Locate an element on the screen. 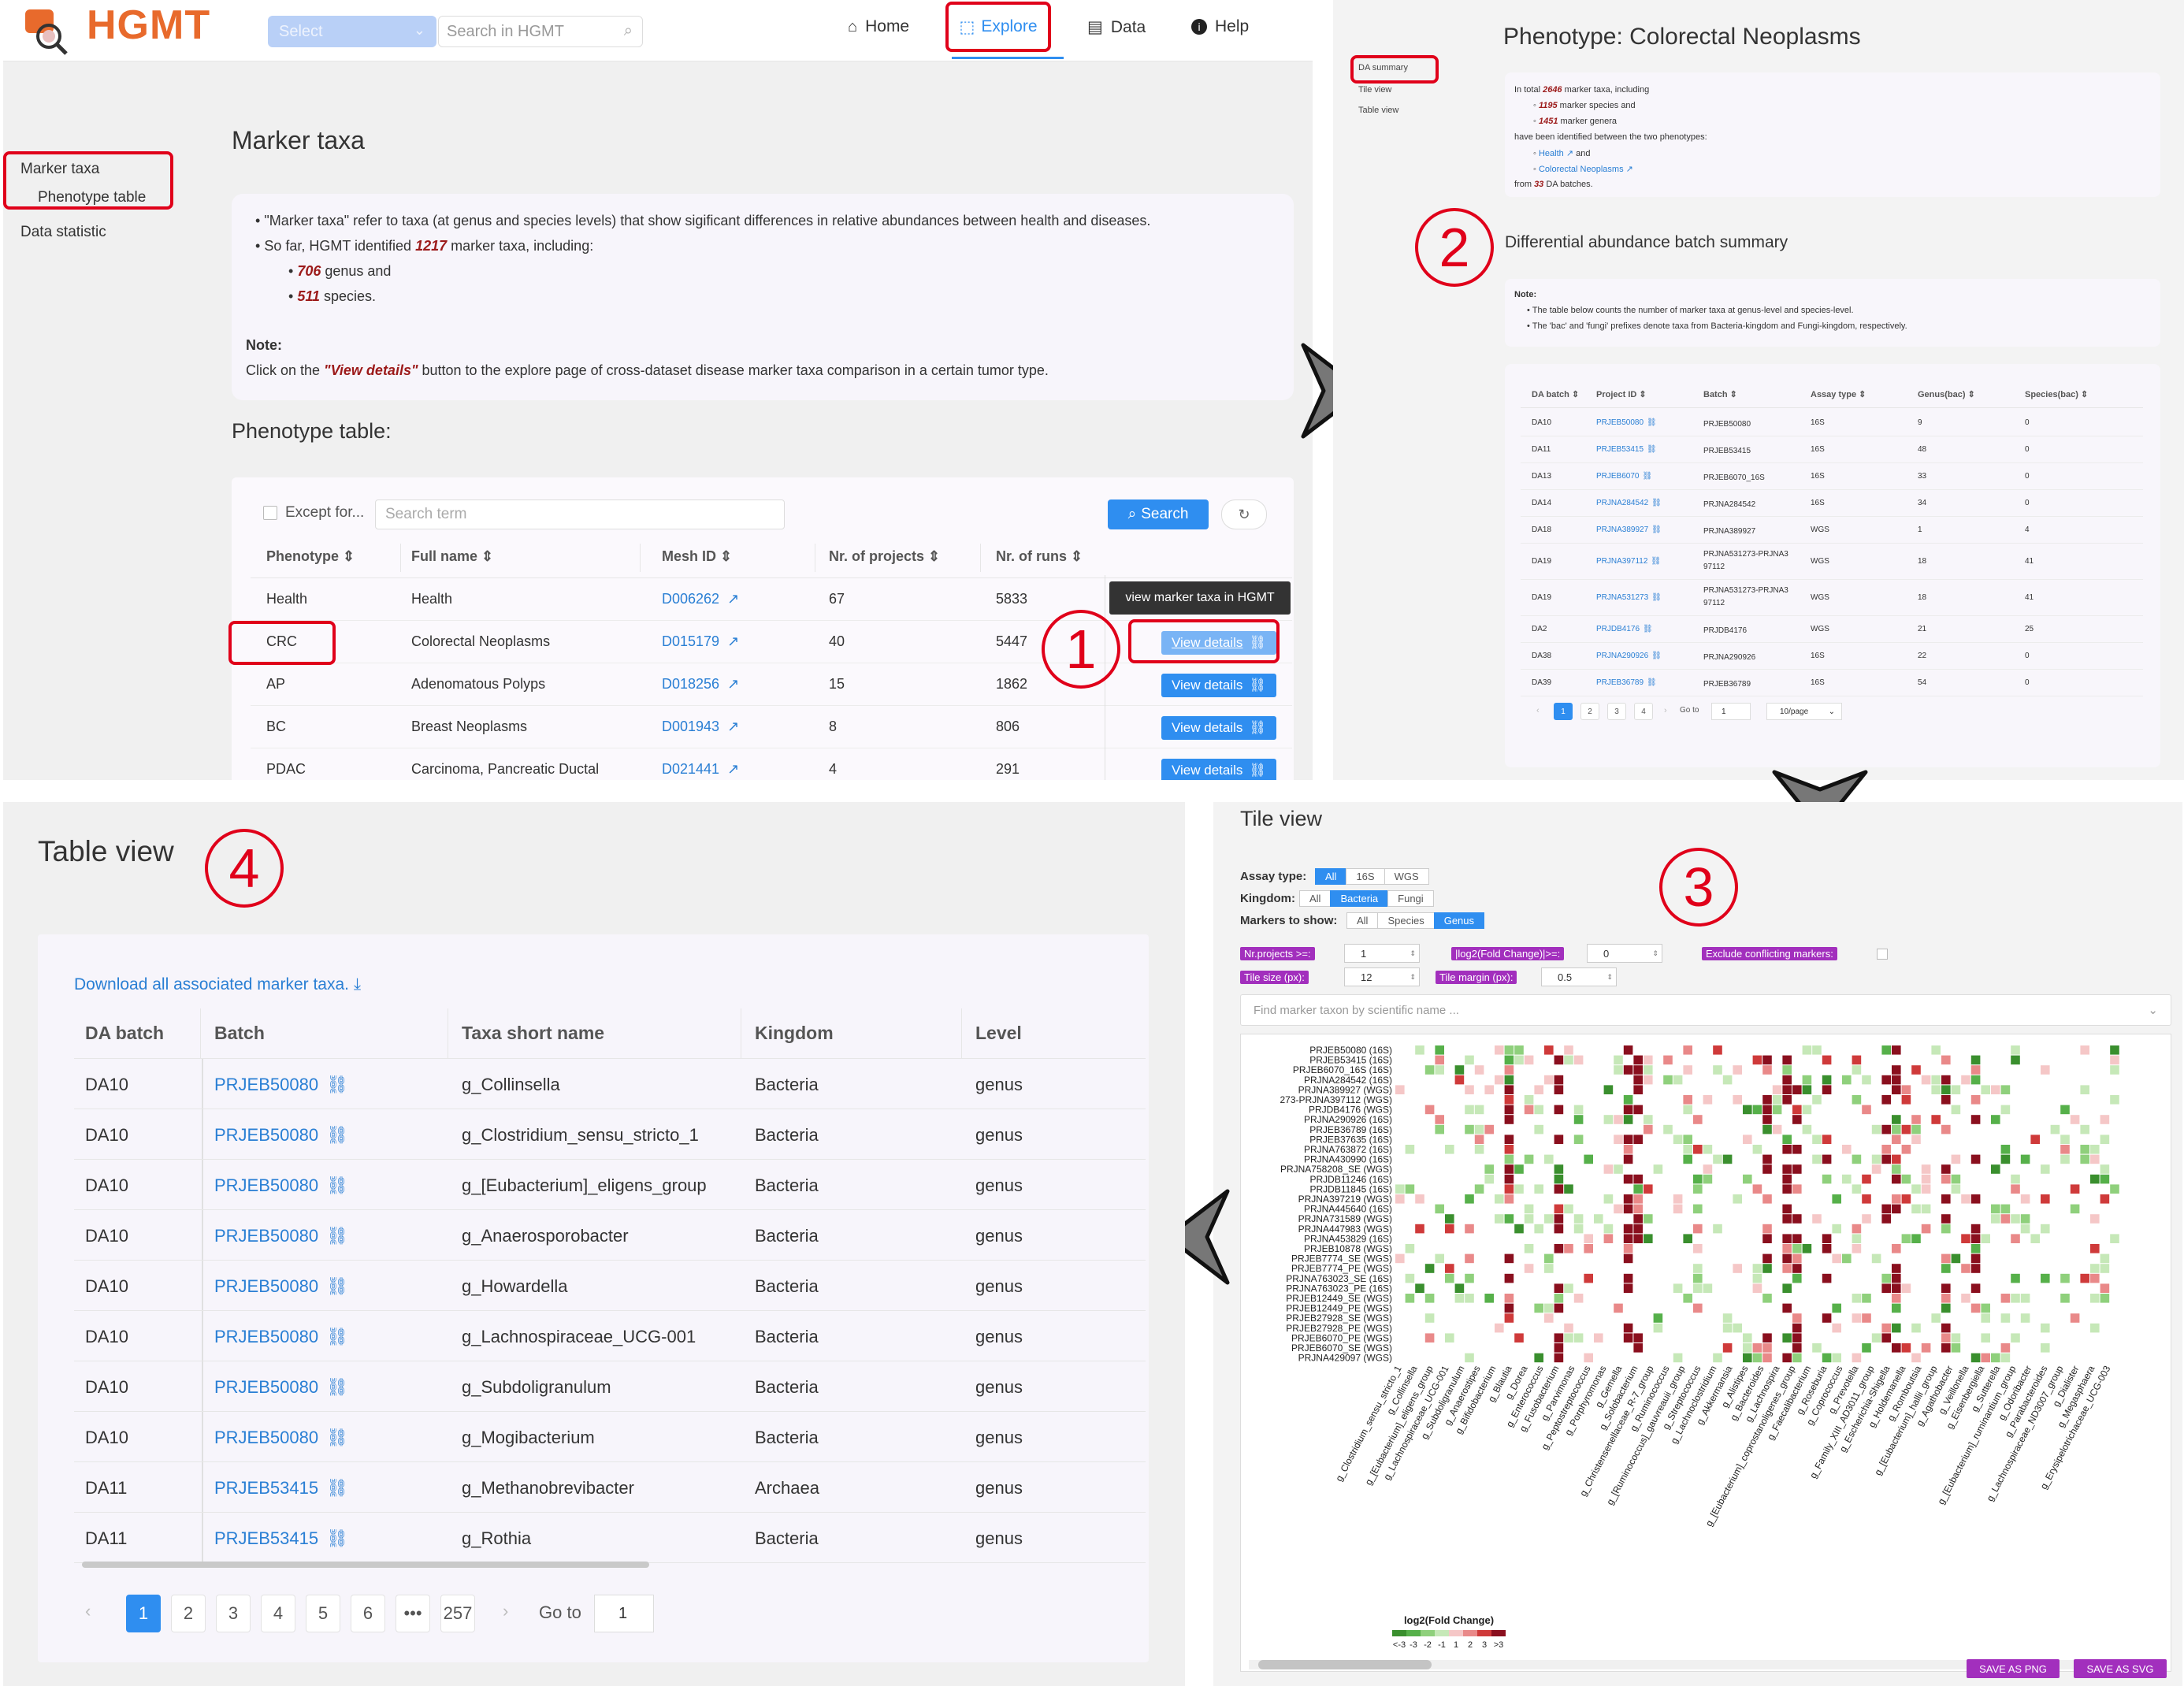 The image size is (2184, 1686). goto-input: 1 is located at coordinates (1731, 711).